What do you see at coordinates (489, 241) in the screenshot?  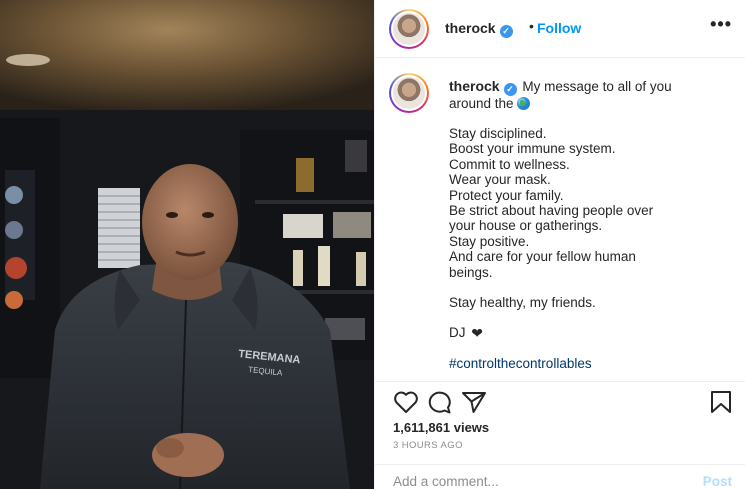 I see `caption-line: Stay positive.` at bounding box center [489, 241].